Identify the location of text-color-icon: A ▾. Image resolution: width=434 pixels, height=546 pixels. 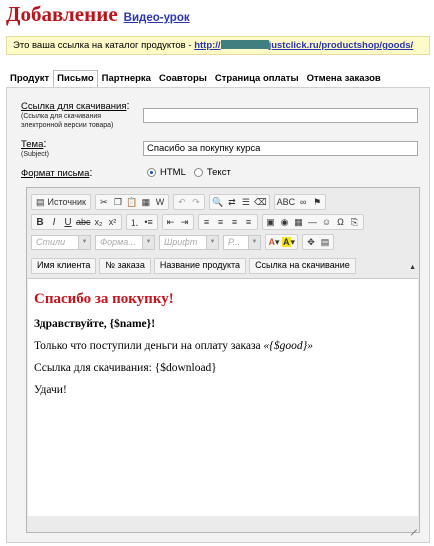
(274, 242).